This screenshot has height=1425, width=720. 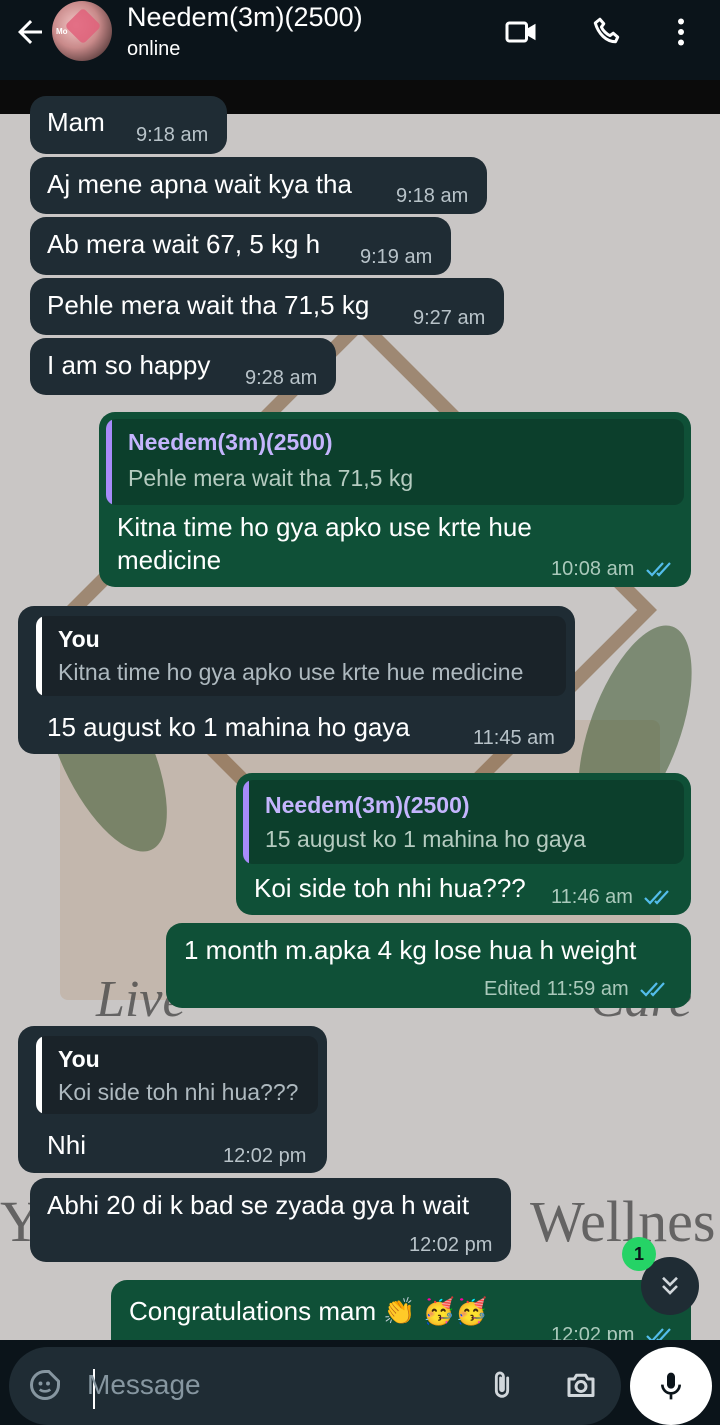 I want to click on more-options-icon, so click(x=681, y=32).